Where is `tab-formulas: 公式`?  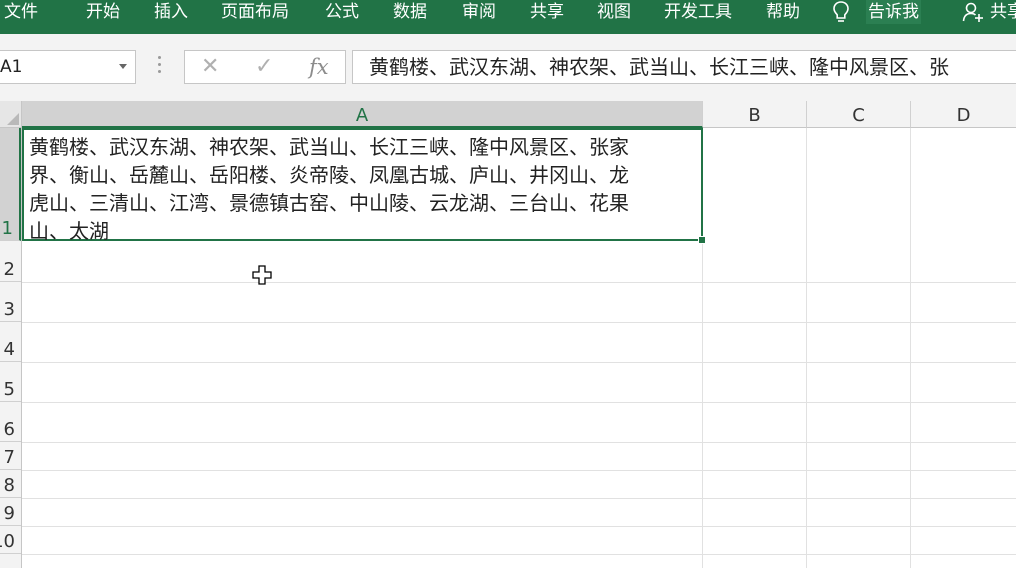 tab-formulas: 公式 is located at coordinates (342, 12).